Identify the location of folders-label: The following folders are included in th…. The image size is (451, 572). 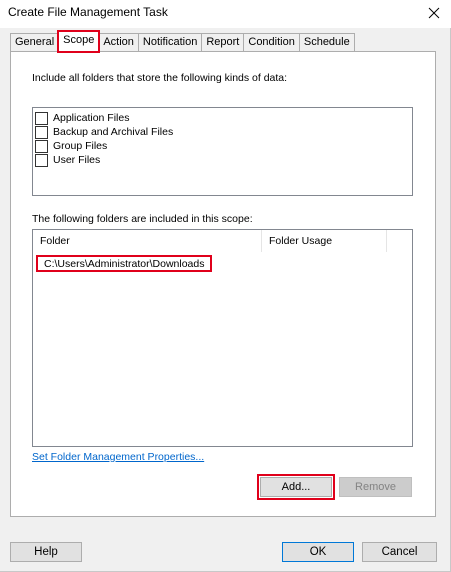
(142, 219).